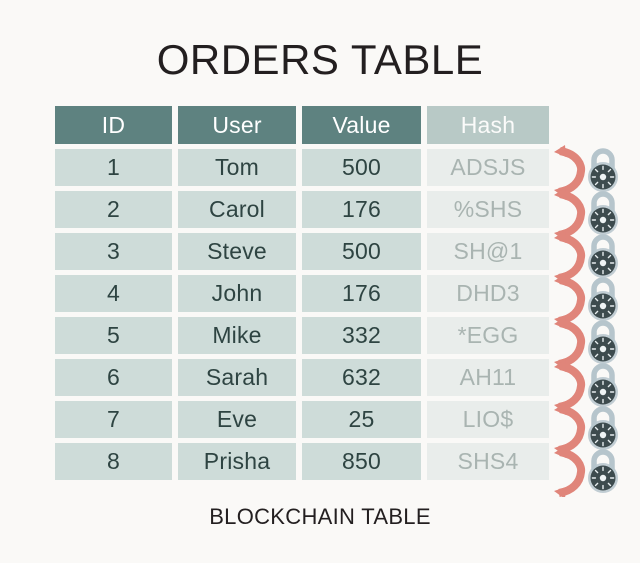 This screenshot has width=640, height=563. Describe the element at coordinates (237, 461) in the screenshot. I see `cell-user: Prisha` at that location.